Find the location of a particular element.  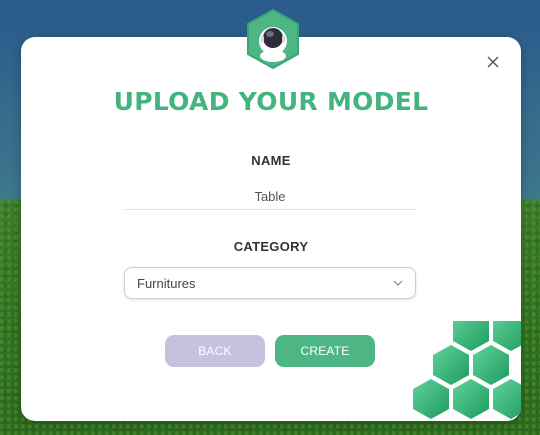

hexagon-pattern-icon is located at coordinates (466, 366).